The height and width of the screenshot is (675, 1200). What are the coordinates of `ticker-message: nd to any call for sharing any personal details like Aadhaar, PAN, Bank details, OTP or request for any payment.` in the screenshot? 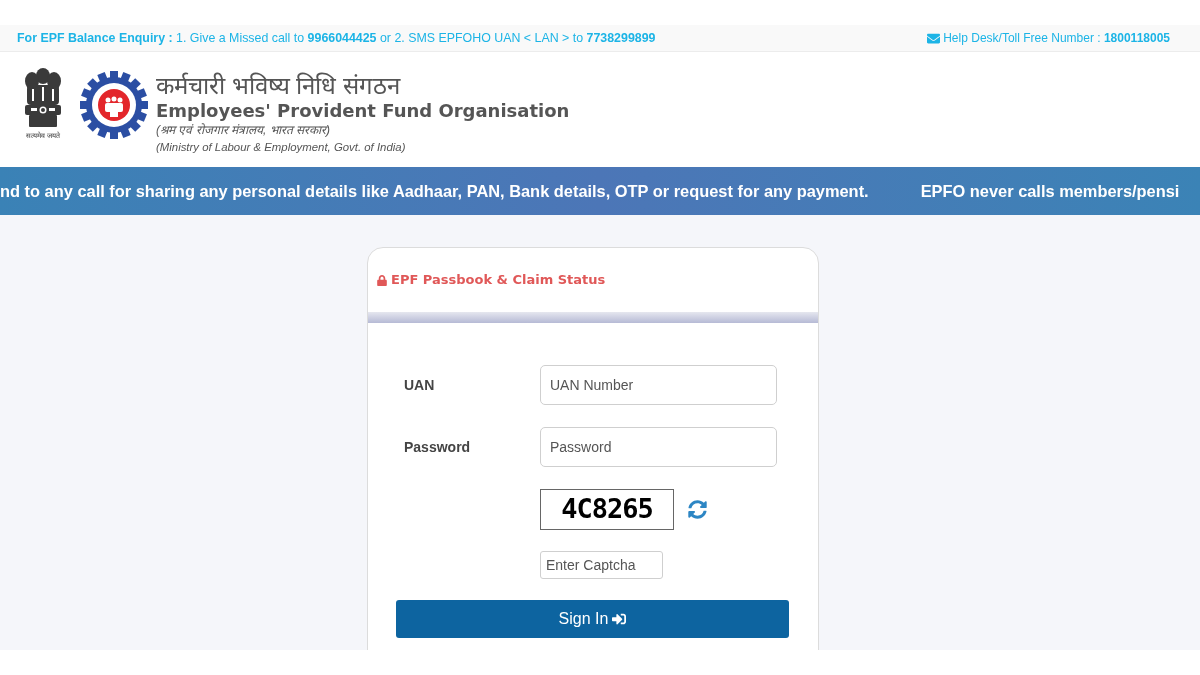 It's located at (434, 191).